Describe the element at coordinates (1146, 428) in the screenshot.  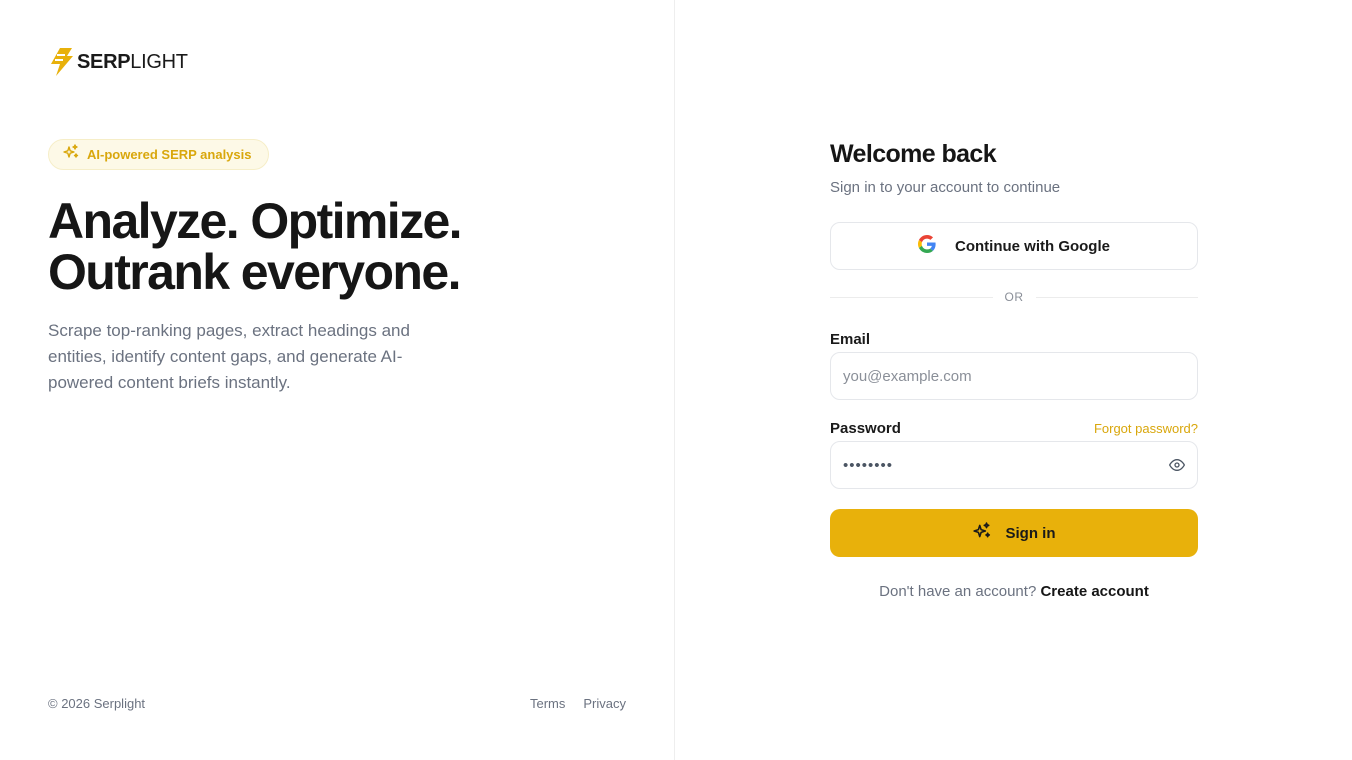
I see `forgot-password-link: Forgot password?` at that location.